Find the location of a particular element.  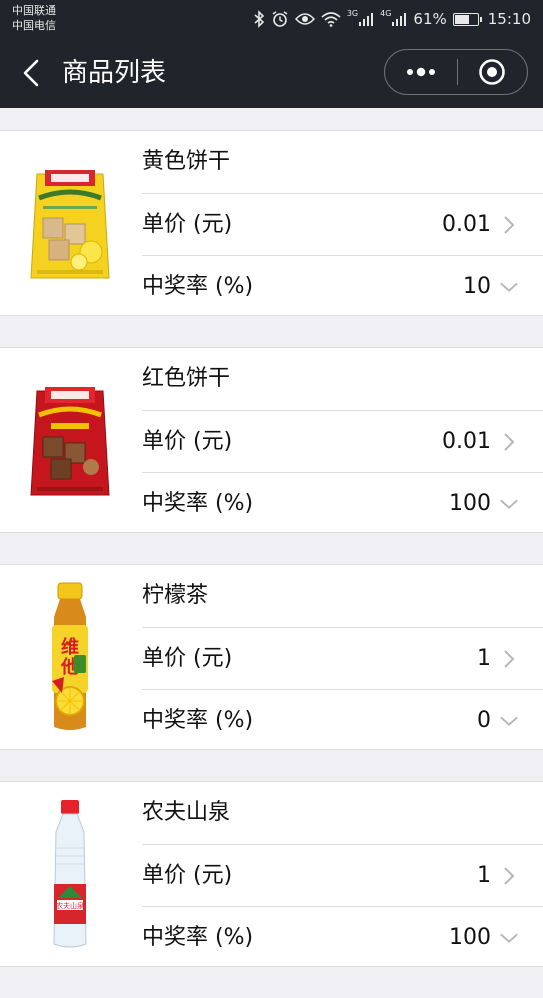

product-name-row: 红色饼干 is located at coordinates (342, 379).